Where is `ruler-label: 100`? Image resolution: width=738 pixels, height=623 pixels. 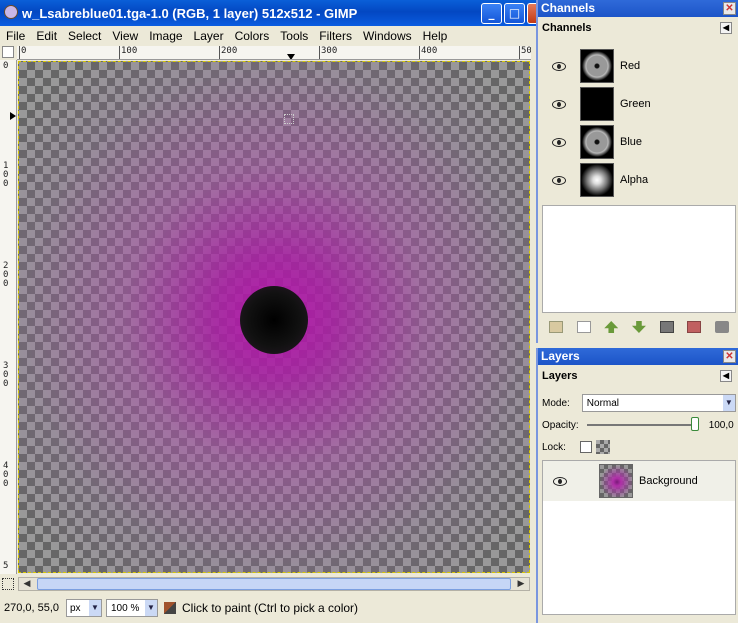
ruler-label: 100 is located at coordinates (129, 51).